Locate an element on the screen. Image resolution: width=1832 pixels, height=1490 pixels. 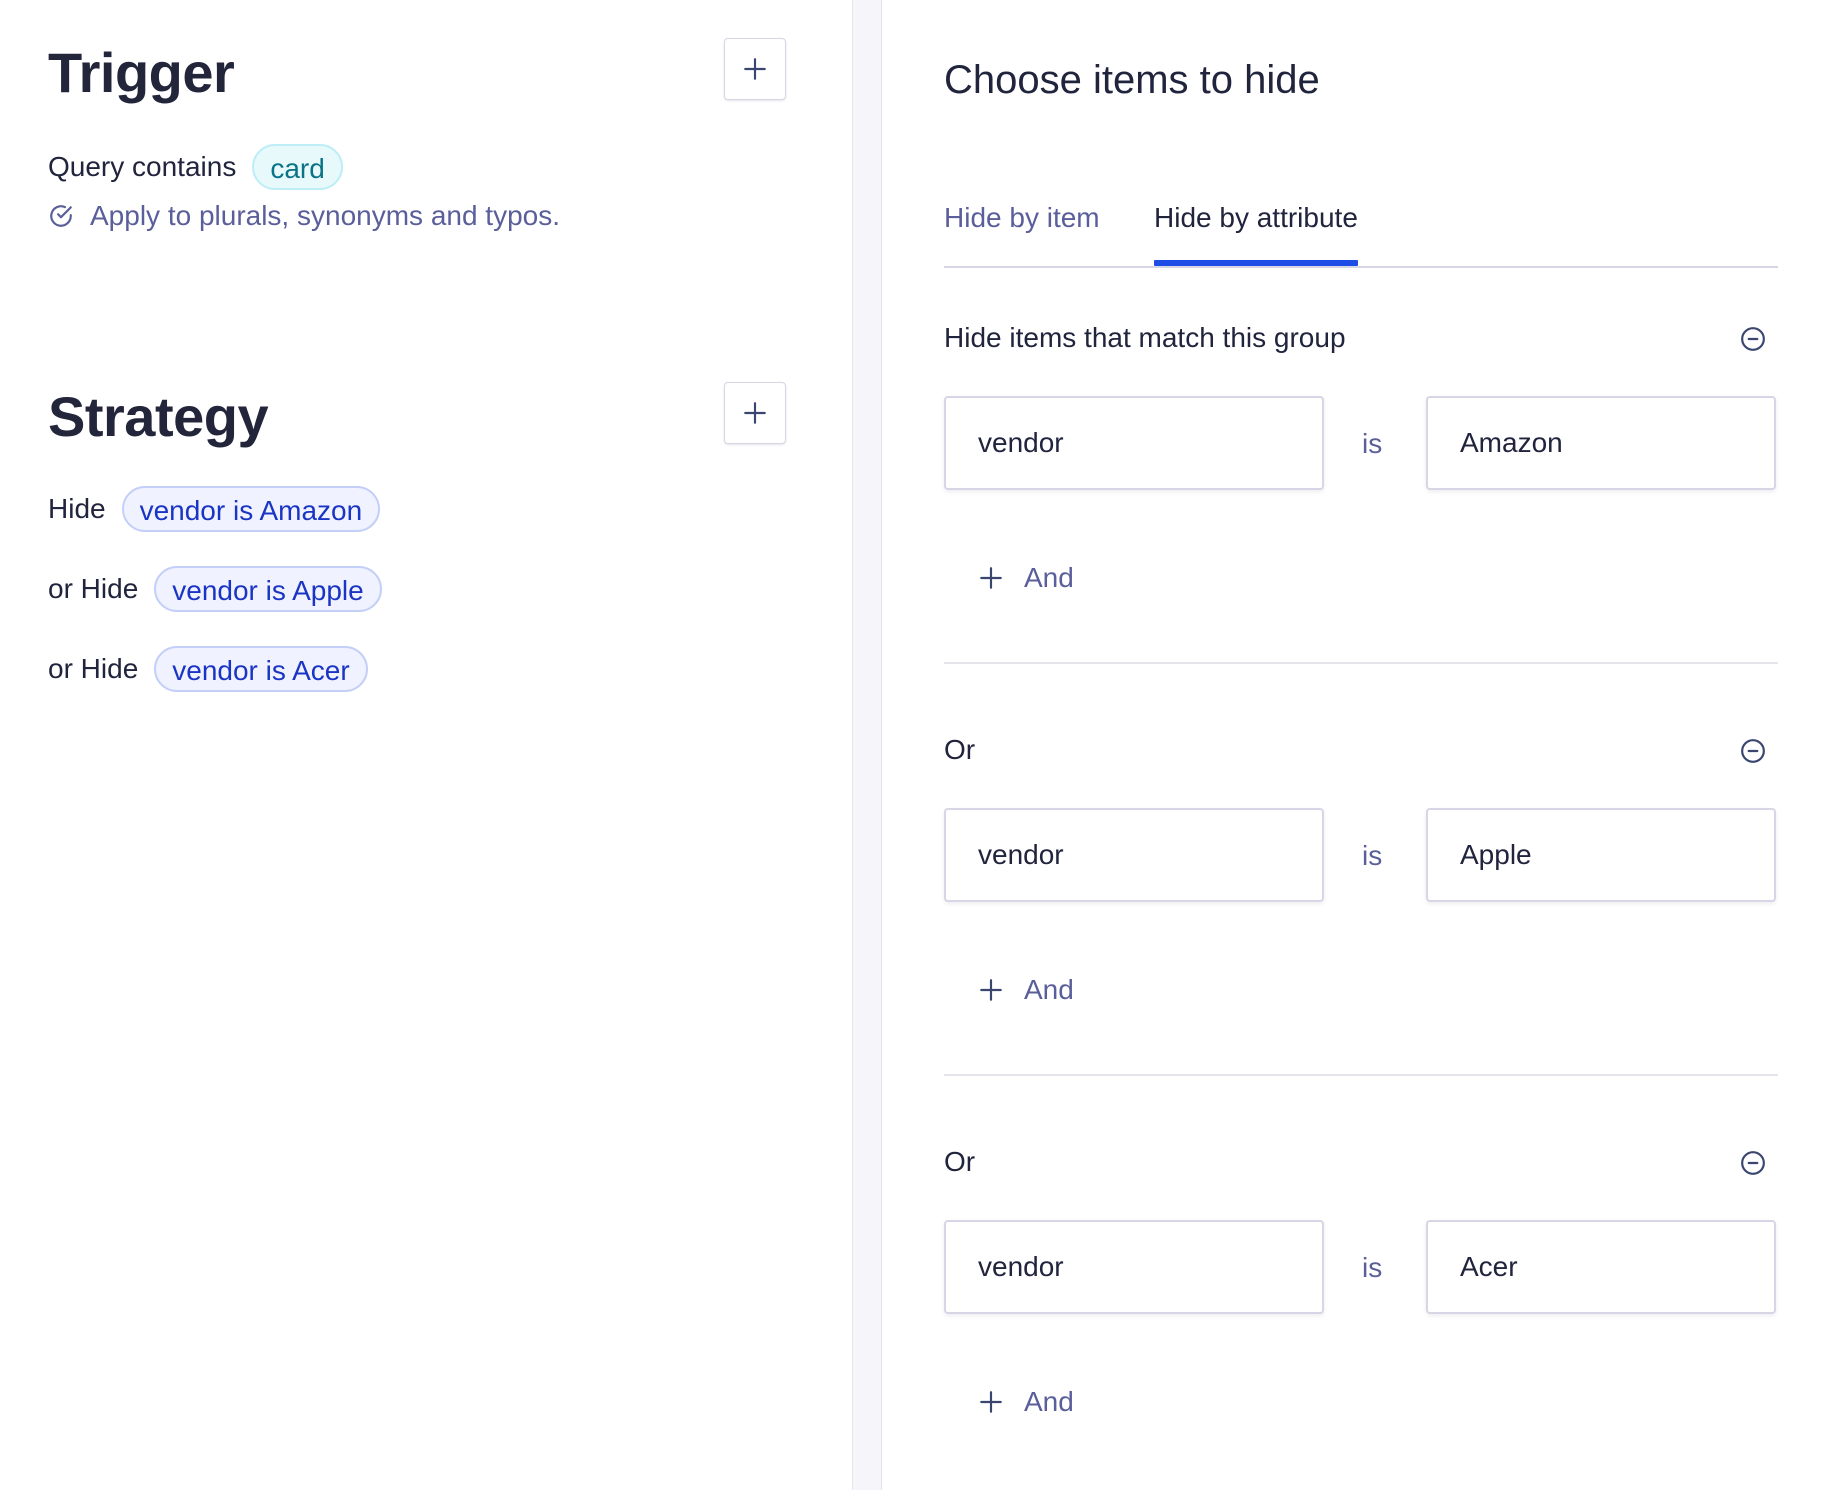
strategy-chip: vendor is Amazon is located at coordinates (251, 509).